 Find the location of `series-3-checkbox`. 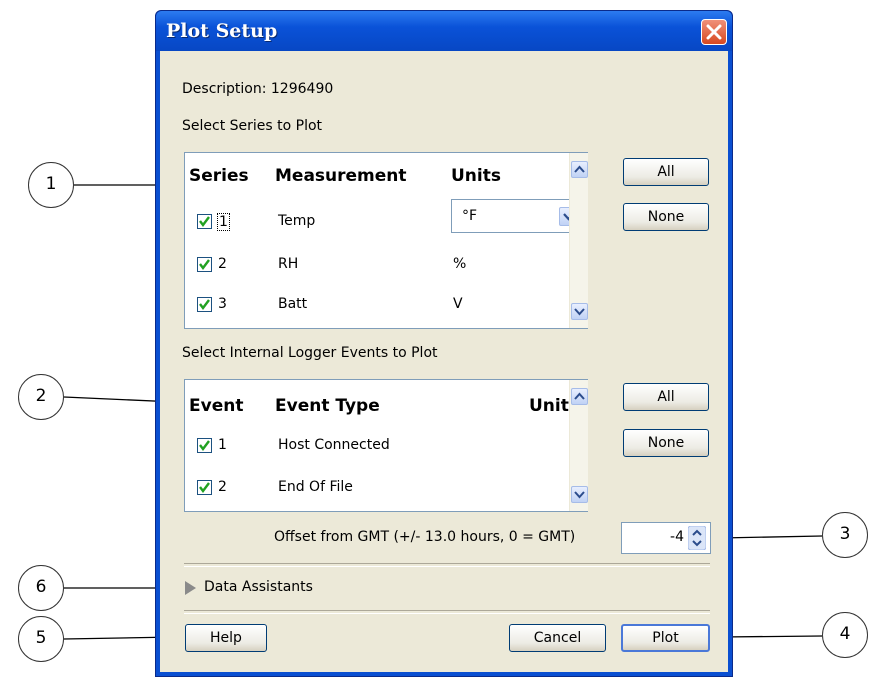

series-3-checkbox is located at coordinates (204, 304).